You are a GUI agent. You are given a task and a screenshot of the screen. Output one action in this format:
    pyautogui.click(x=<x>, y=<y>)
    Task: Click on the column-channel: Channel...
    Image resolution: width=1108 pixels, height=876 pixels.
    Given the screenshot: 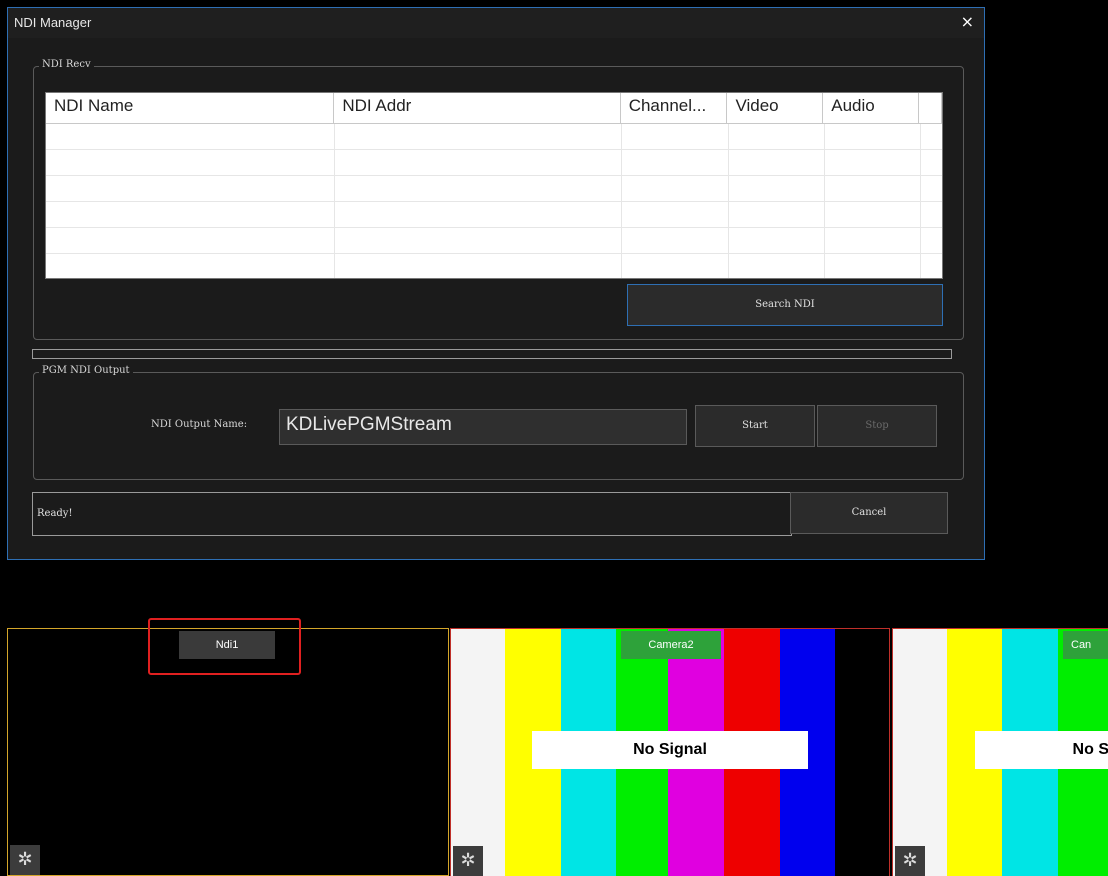 What is the action you would take?
    pyautogui.click(x=674, y=108)
    